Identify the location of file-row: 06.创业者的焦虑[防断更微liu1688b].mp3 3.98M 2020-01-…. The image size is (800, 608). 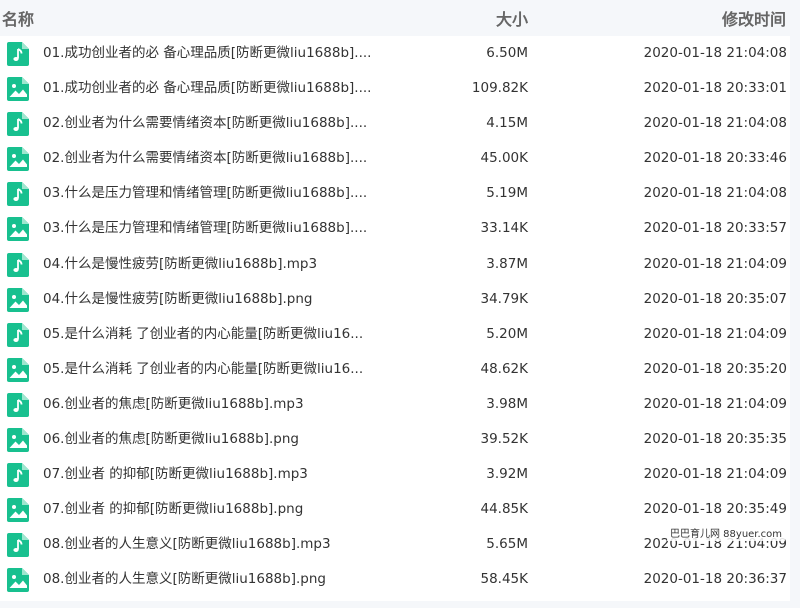
(395, 404).